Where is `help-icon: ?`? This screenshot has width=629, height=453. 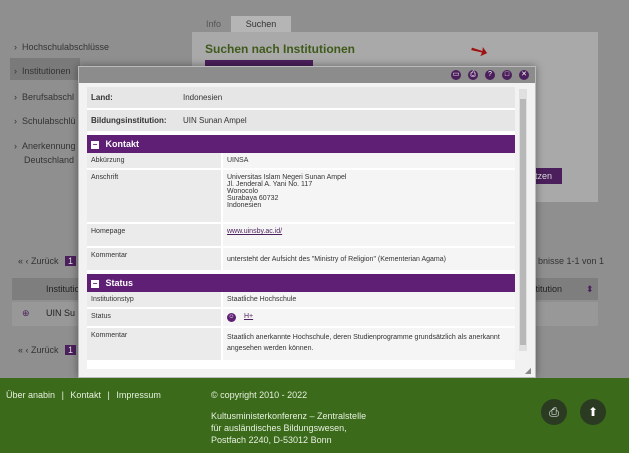 help-icon: ? is located at coordinates (490, 75).